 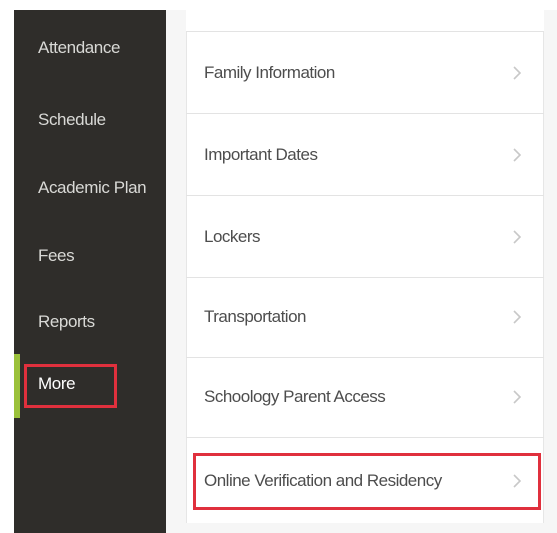 I want to click on online-verification-highlight-box, so click(x=367, y=481).